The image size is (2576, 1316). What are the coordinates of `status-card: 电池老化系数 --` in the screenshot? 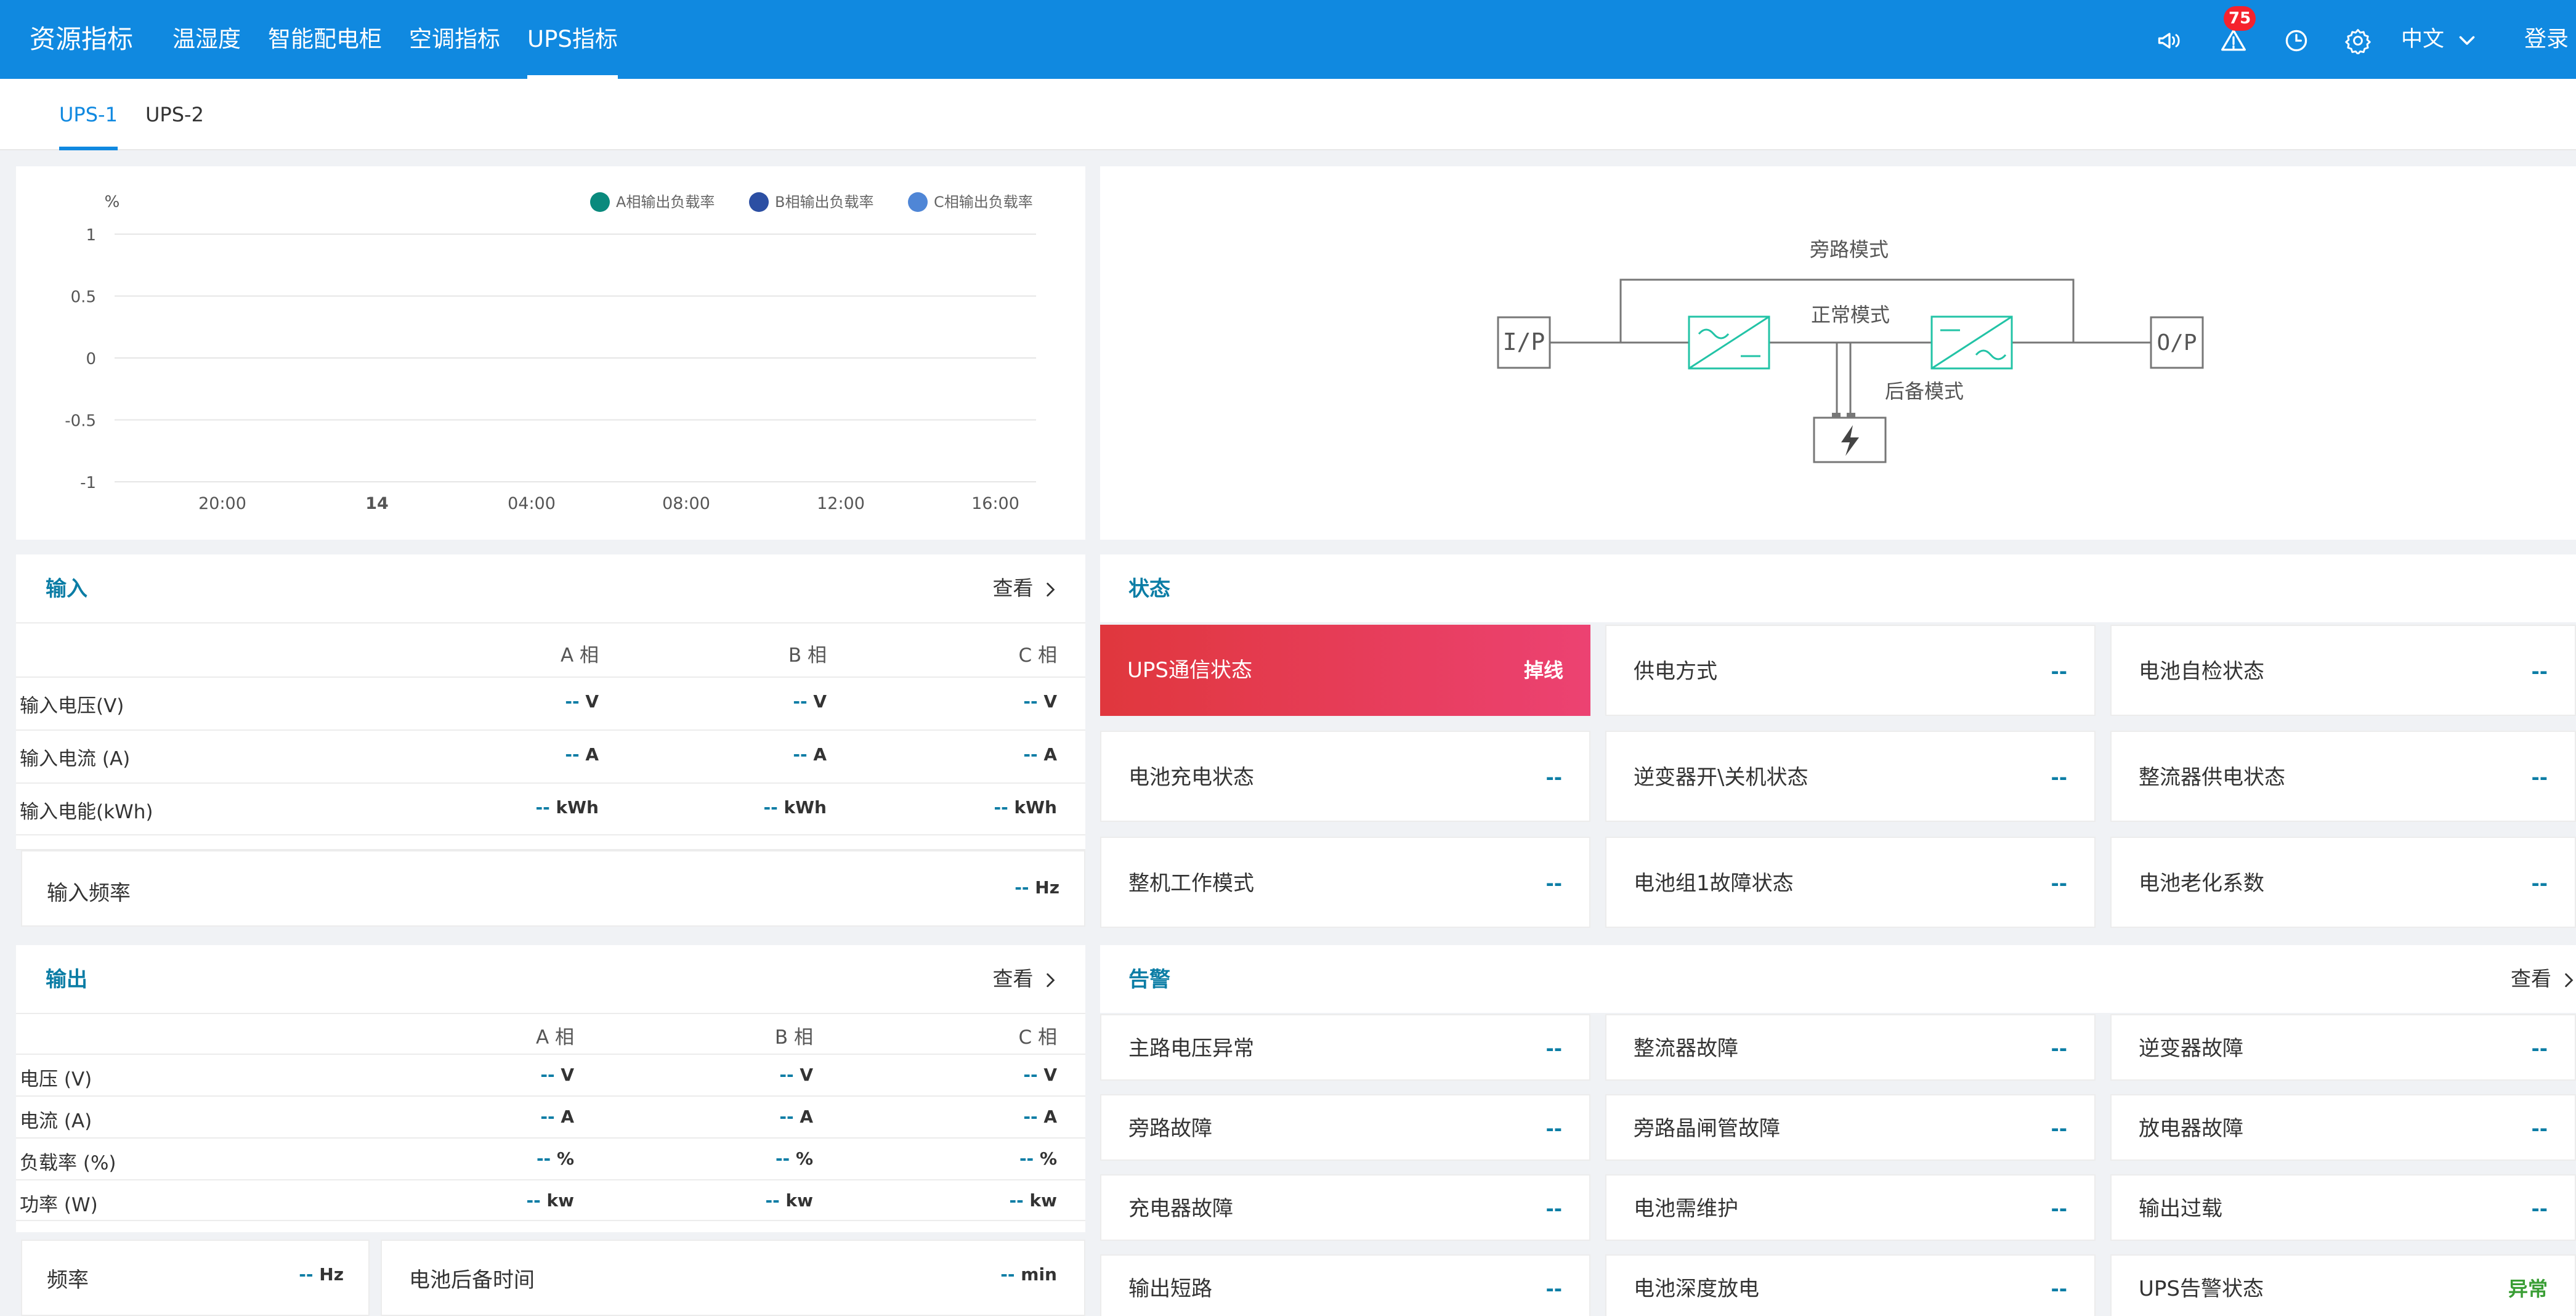 It's located at (2343, 882).